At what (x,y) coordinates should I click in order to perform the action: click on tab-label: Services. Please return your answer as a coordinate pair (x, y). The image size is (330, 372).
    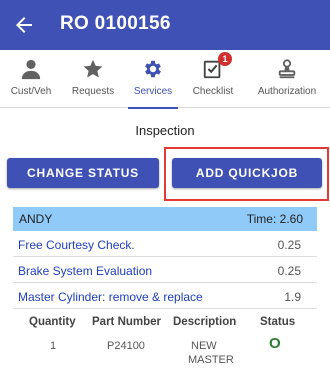
    Looking at the image, I should click on (153, 91).